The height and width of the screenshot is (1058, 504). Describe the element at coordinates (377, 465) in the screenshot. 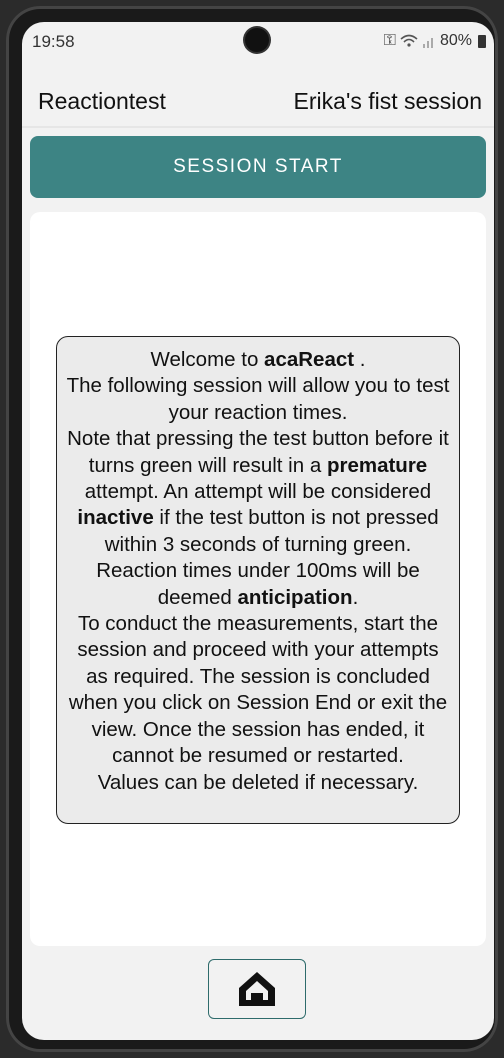

I see `info-premature: premature` at that location.